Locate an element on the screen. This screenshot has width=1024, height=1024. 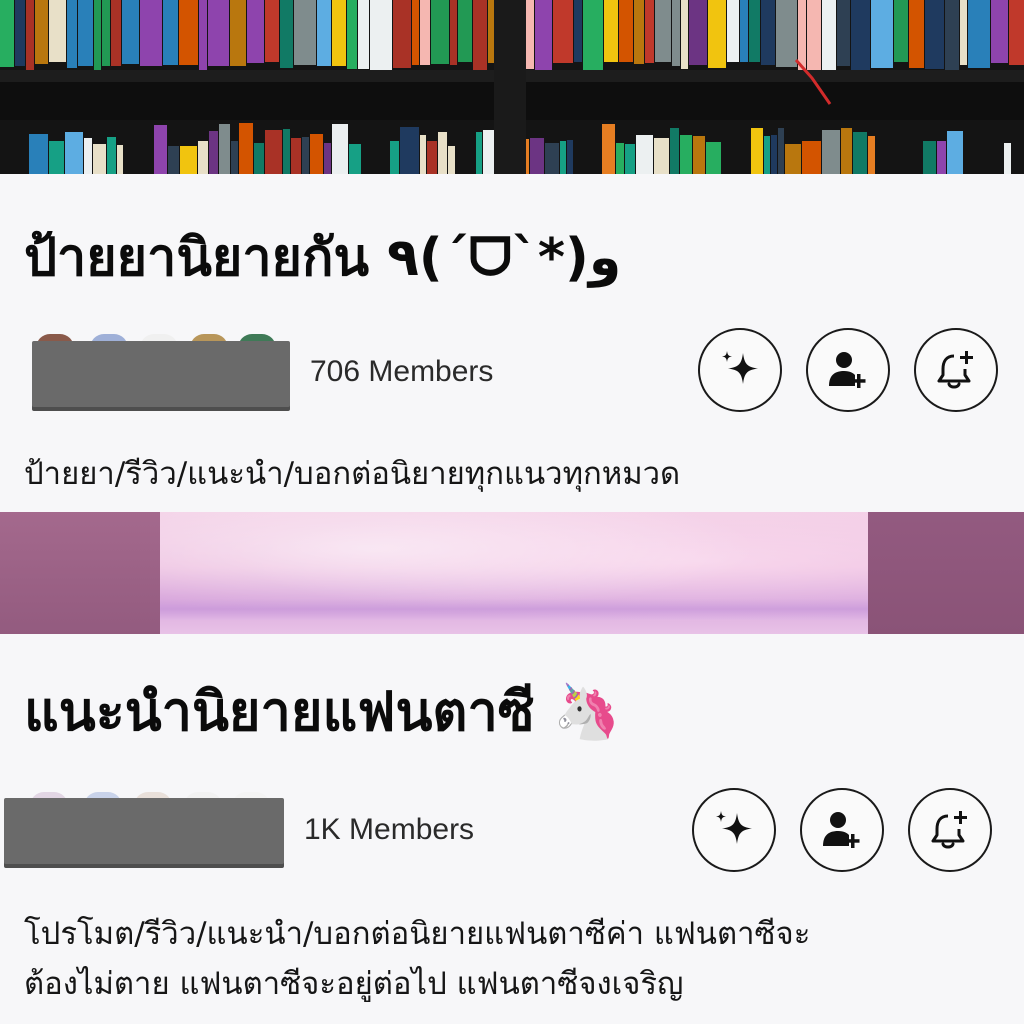
group-2-join-button is located at coordinates (842, 830).